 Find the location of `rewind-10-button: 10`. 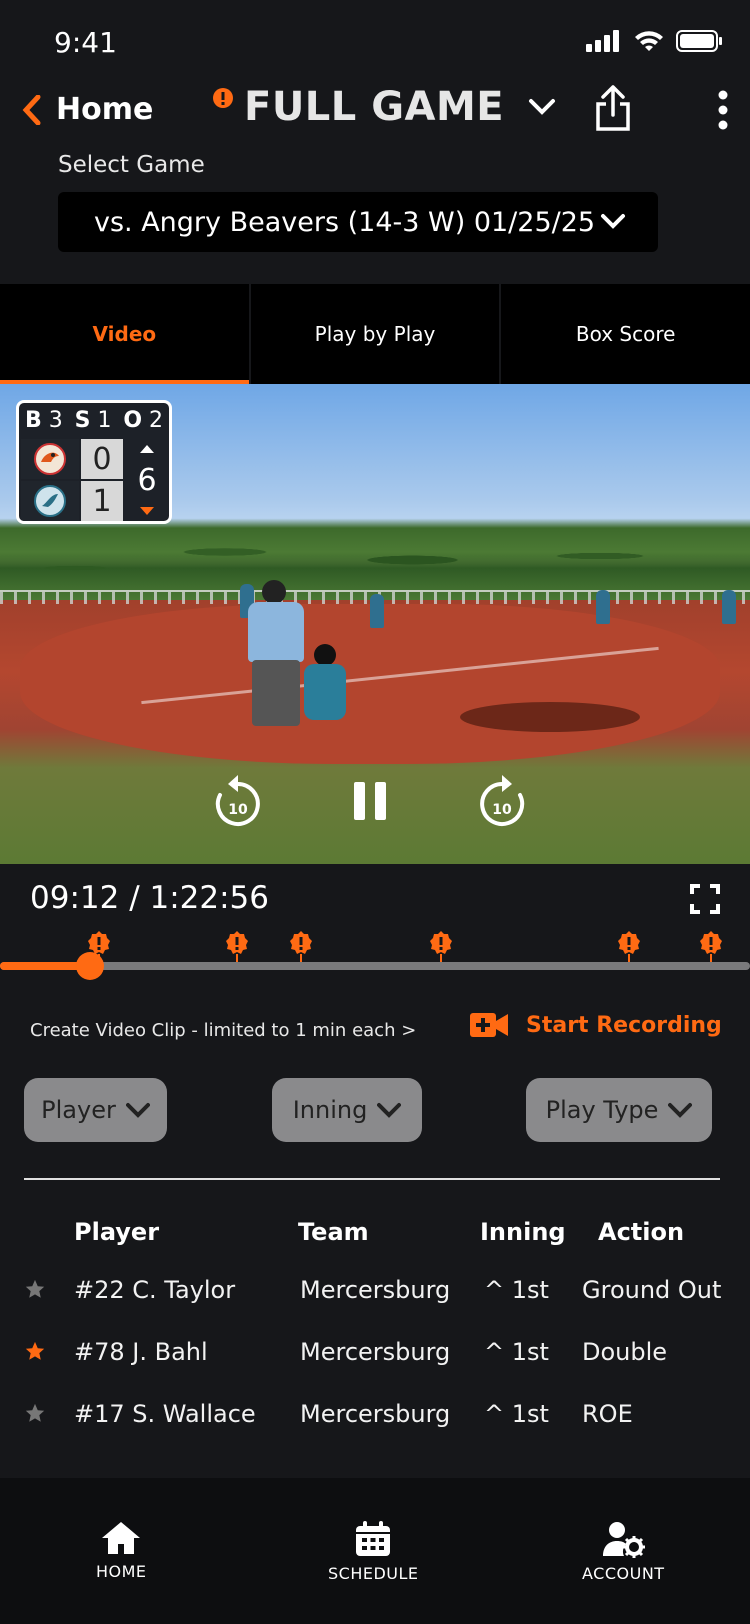

rewind-10-button: 10 is located at coordinates (238, 802).